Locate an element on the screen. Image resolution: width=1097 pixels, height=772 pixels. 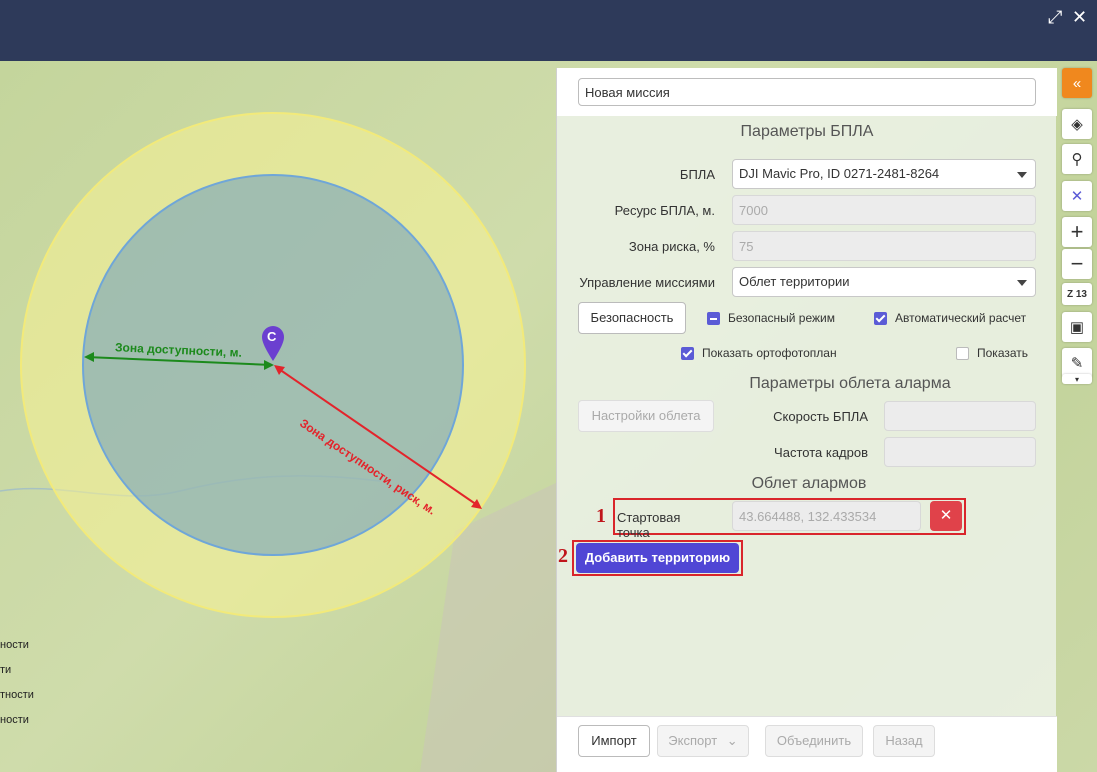
annotation-number: 1 is located at coordinates (601, 516).